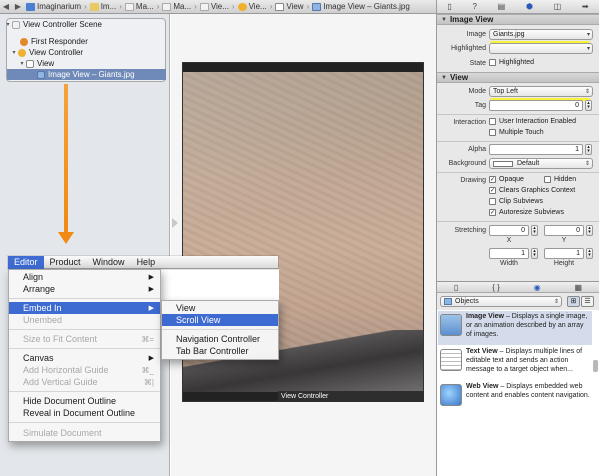 This screenshot has width=599, height=476. Describe the element at coordinates (511, 62) in the screenshot. I see `state-highlighted-checkbox: Highlighted` at that location.